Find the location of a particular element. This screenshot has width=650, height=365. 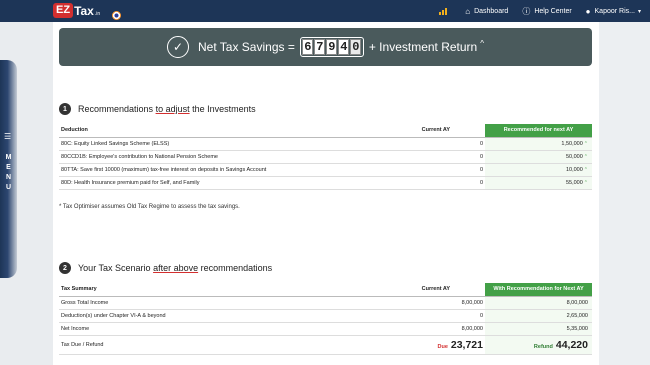

deduction-name: 80C: Equity Linked Savings Scheme (ELSS) is located at coordinates (219, 144).